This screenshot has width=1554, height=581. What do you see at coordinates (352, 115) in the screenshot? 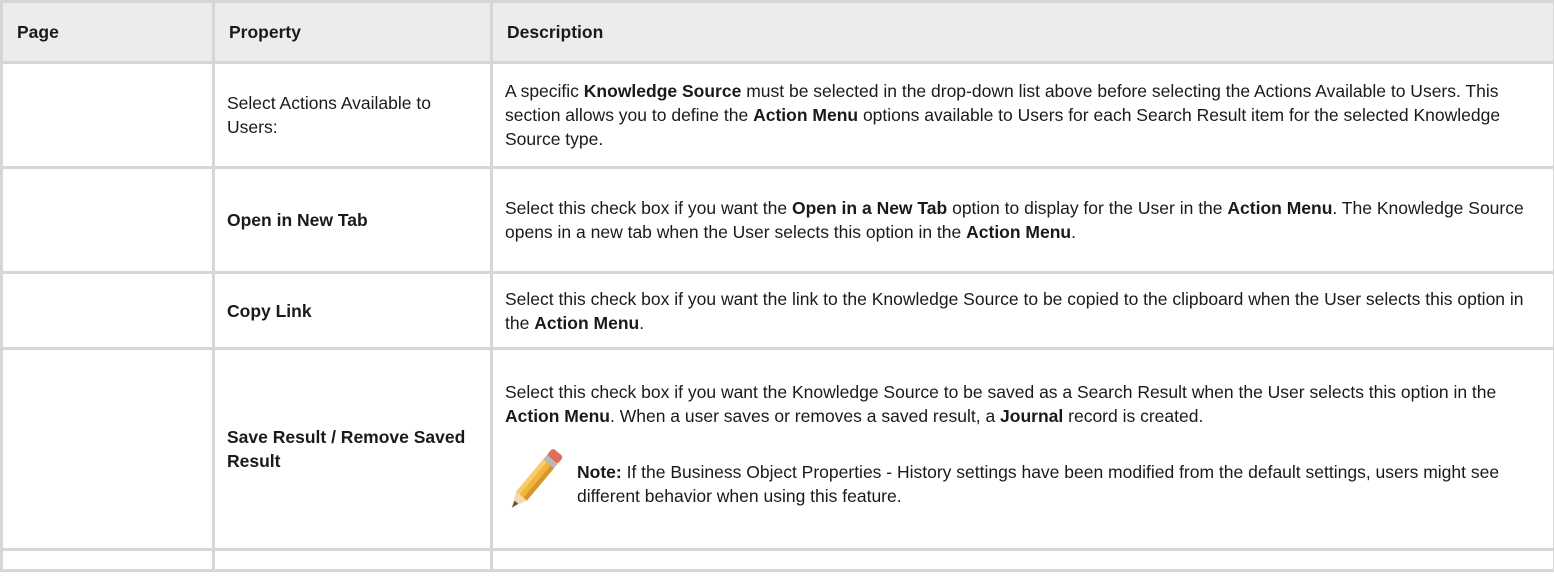
I see `property-cell: Select Actions Available to Users:` at bounding box center [352, 115].